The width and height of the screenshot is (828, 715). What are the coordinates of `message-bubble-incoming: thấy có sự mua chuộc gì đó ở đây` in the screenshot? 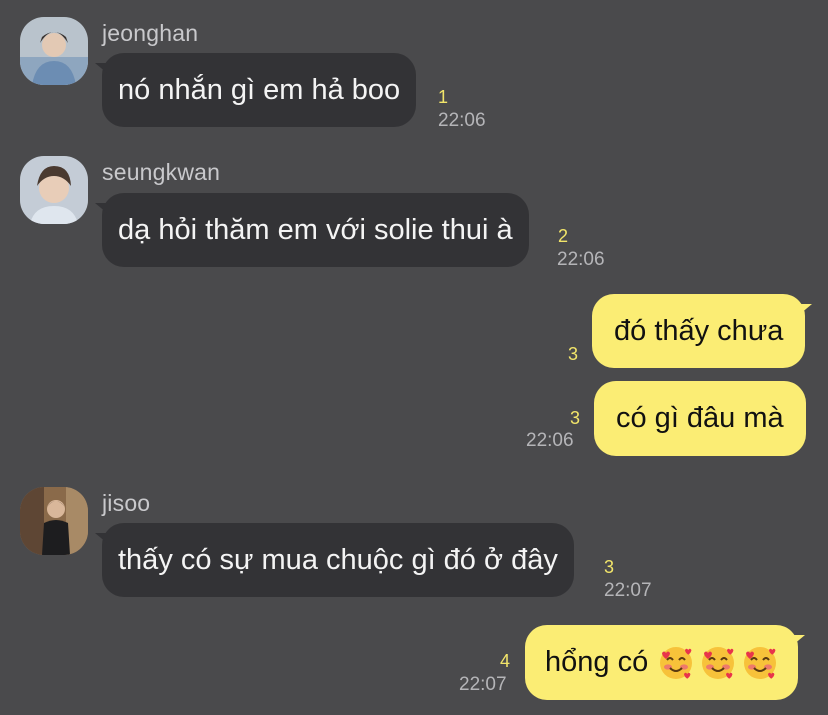 It's located at (334, 560).